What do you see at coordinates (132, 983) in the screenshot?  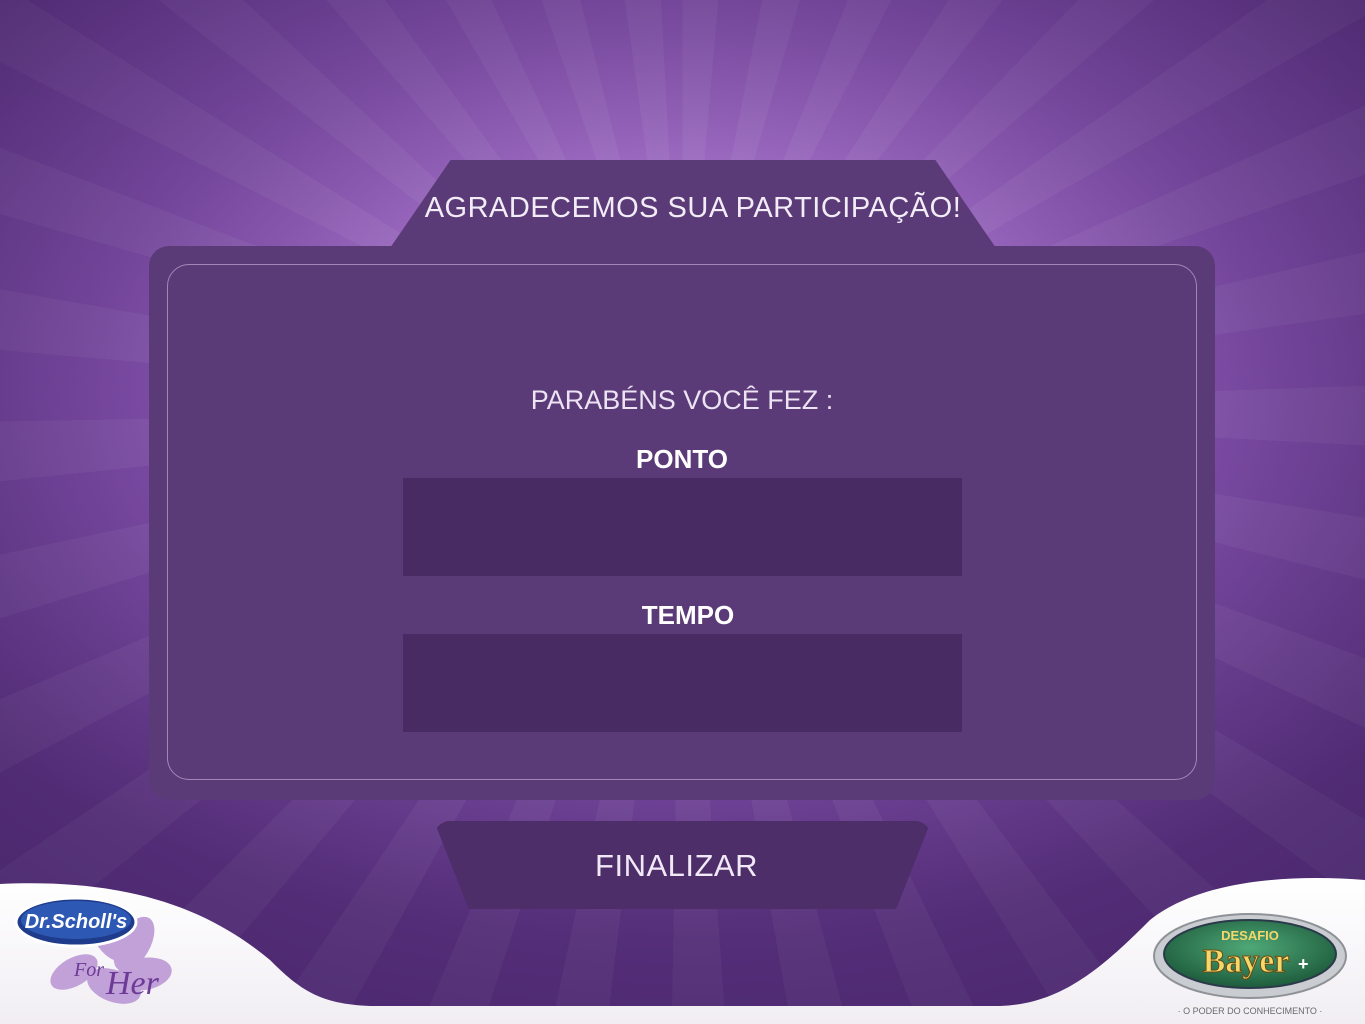 I see `svg-text: Her` at bounding box center [132, 983].